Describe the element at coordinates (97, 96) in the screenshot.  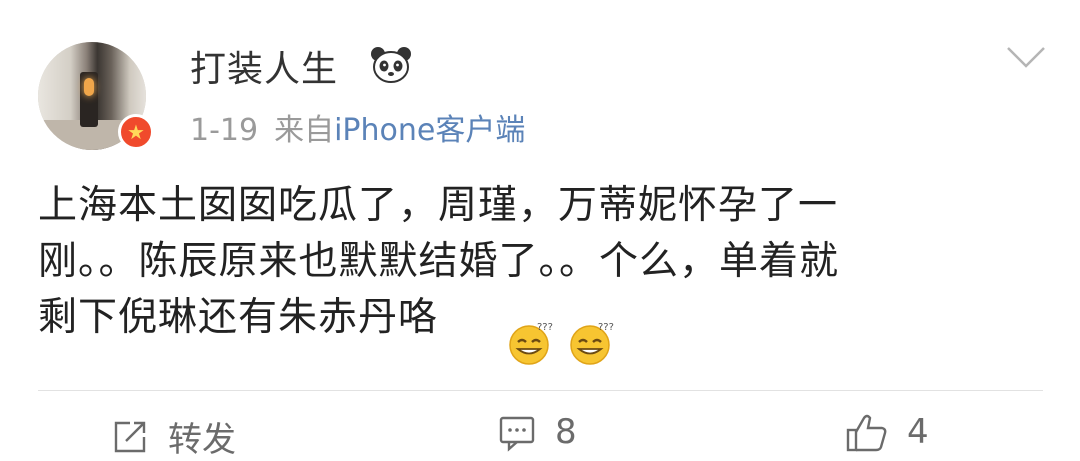
I see `avatar: ★` at that location.